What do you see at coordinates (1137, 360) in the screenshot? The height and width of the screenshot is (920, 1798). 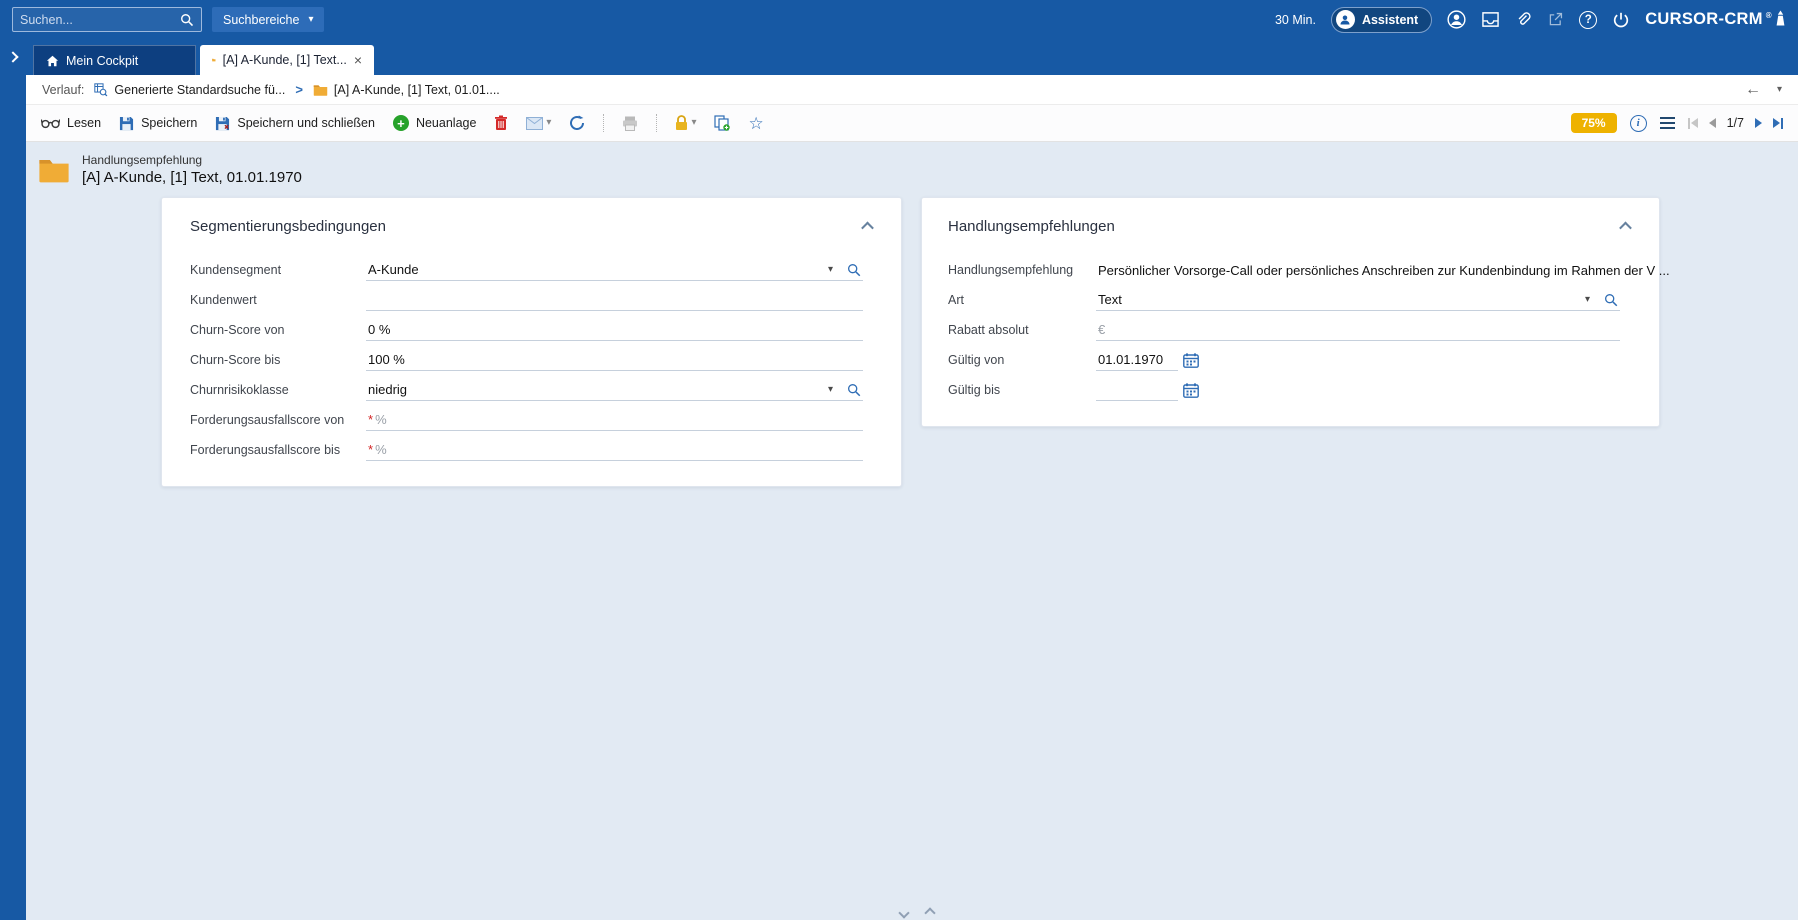 I see `date-field: 01.01.1970` at bounding box center [1137, 360].